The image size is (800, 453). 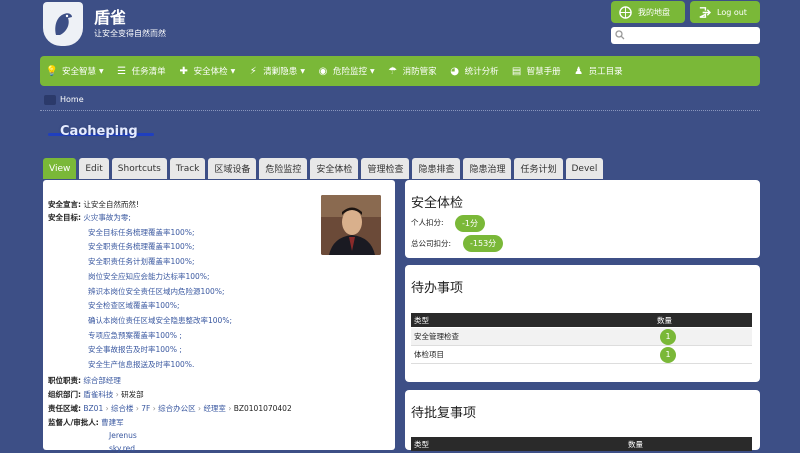 I want to click on col-count: 数量, so click(x=664, y=320).